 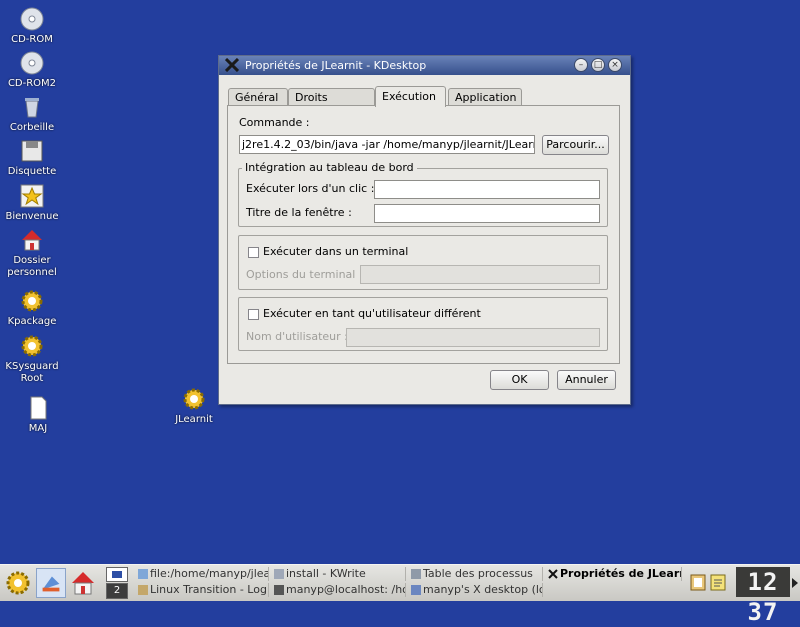 I want to click on desktop-icon-label: Kpackage, so click(x=32, y=321).